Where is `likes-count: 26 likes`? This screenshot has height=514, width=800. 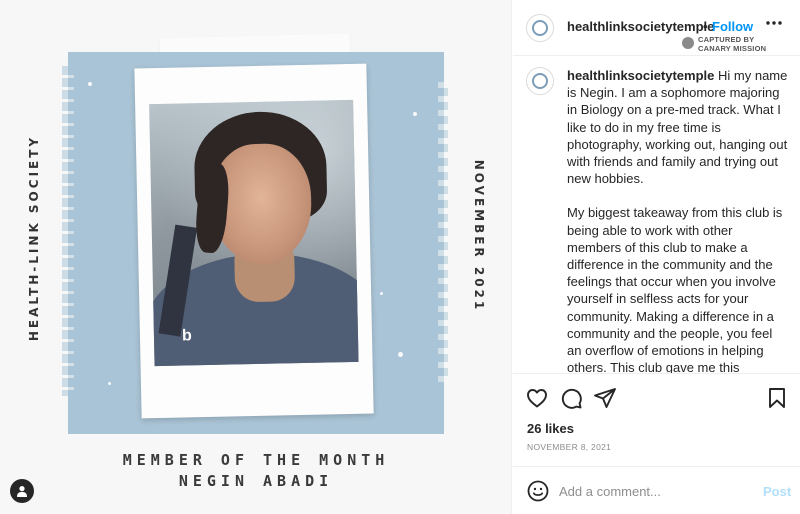
likes-count: 26 likes is located at coordinates (550, 428).